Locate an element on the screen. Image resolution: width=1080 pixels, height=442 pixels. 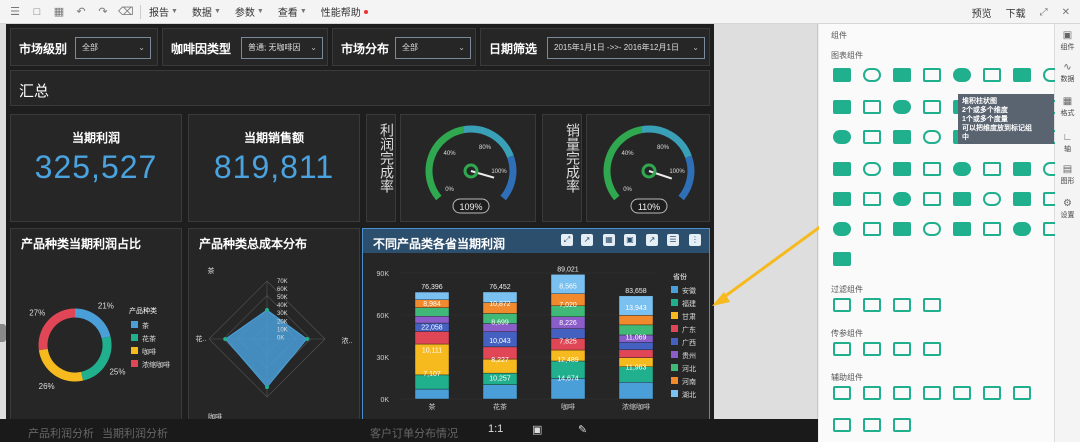
calendar-icon is located at coordinates (962, 199).